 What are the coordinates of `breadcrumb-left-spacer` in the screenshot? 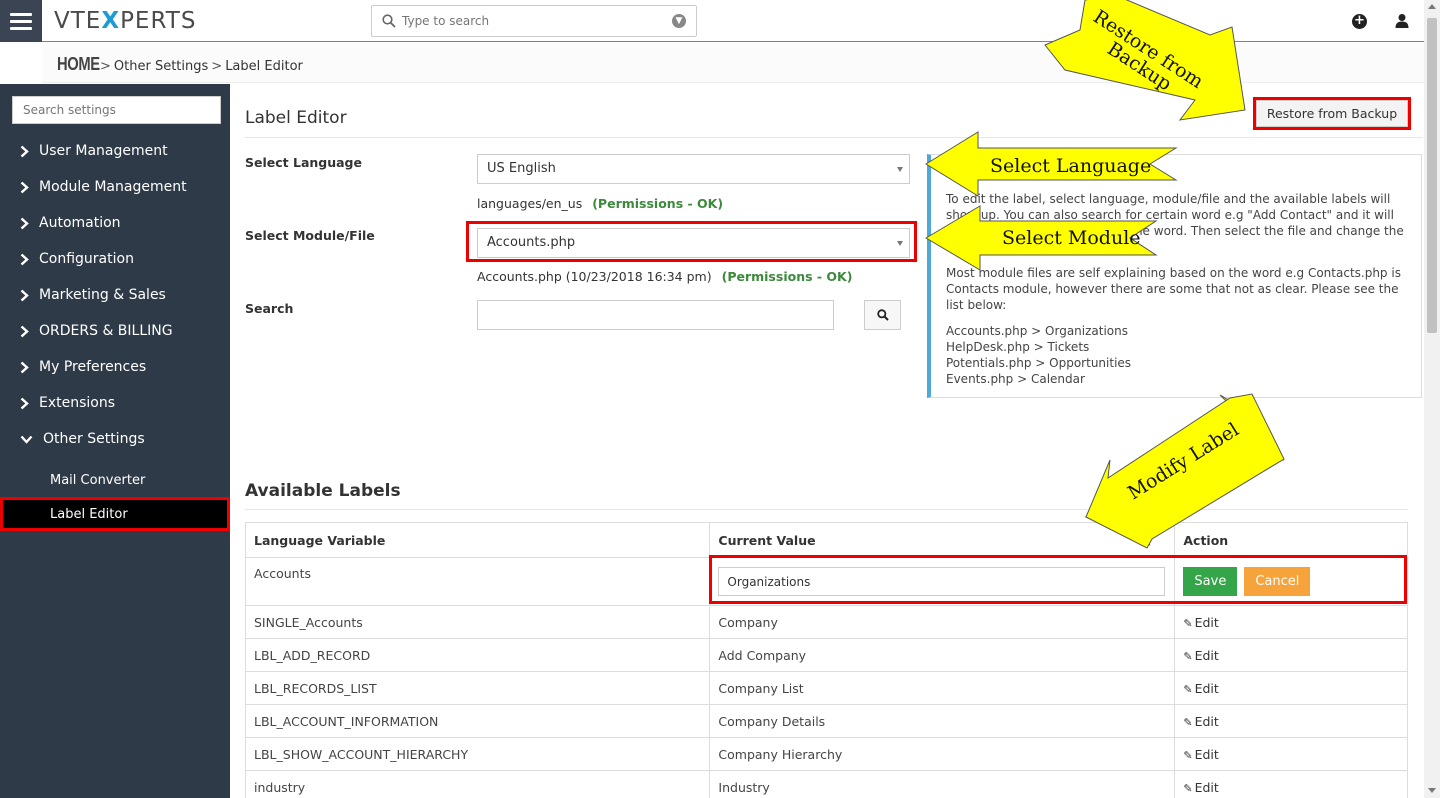 It's located at (21, 63).